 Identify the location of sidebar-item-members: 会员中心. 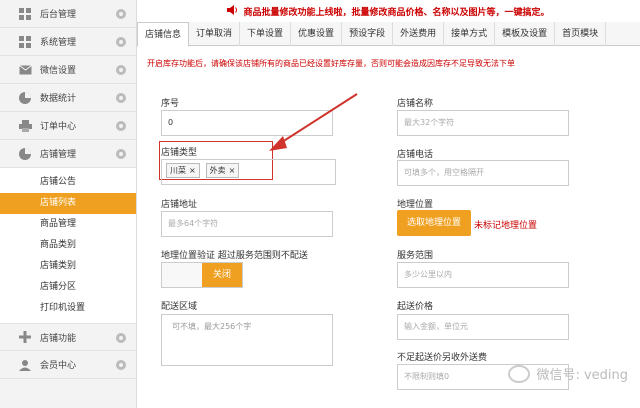
(68, 365).